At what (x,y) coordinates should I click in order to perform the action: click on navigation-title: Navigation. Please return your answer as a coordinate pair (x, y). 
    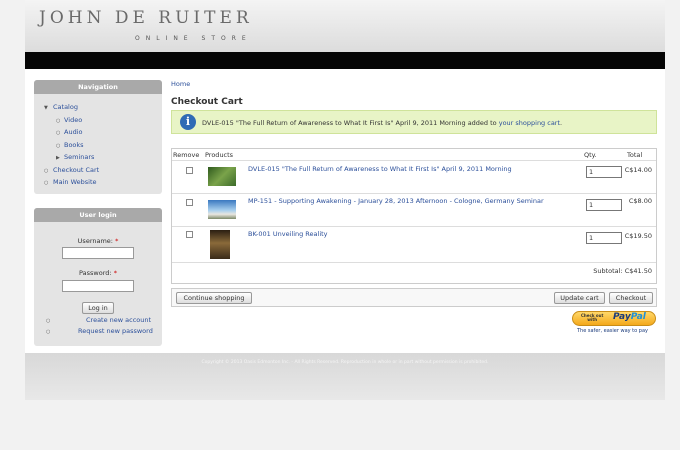
    Looking at the image, I should click on (98, 87).